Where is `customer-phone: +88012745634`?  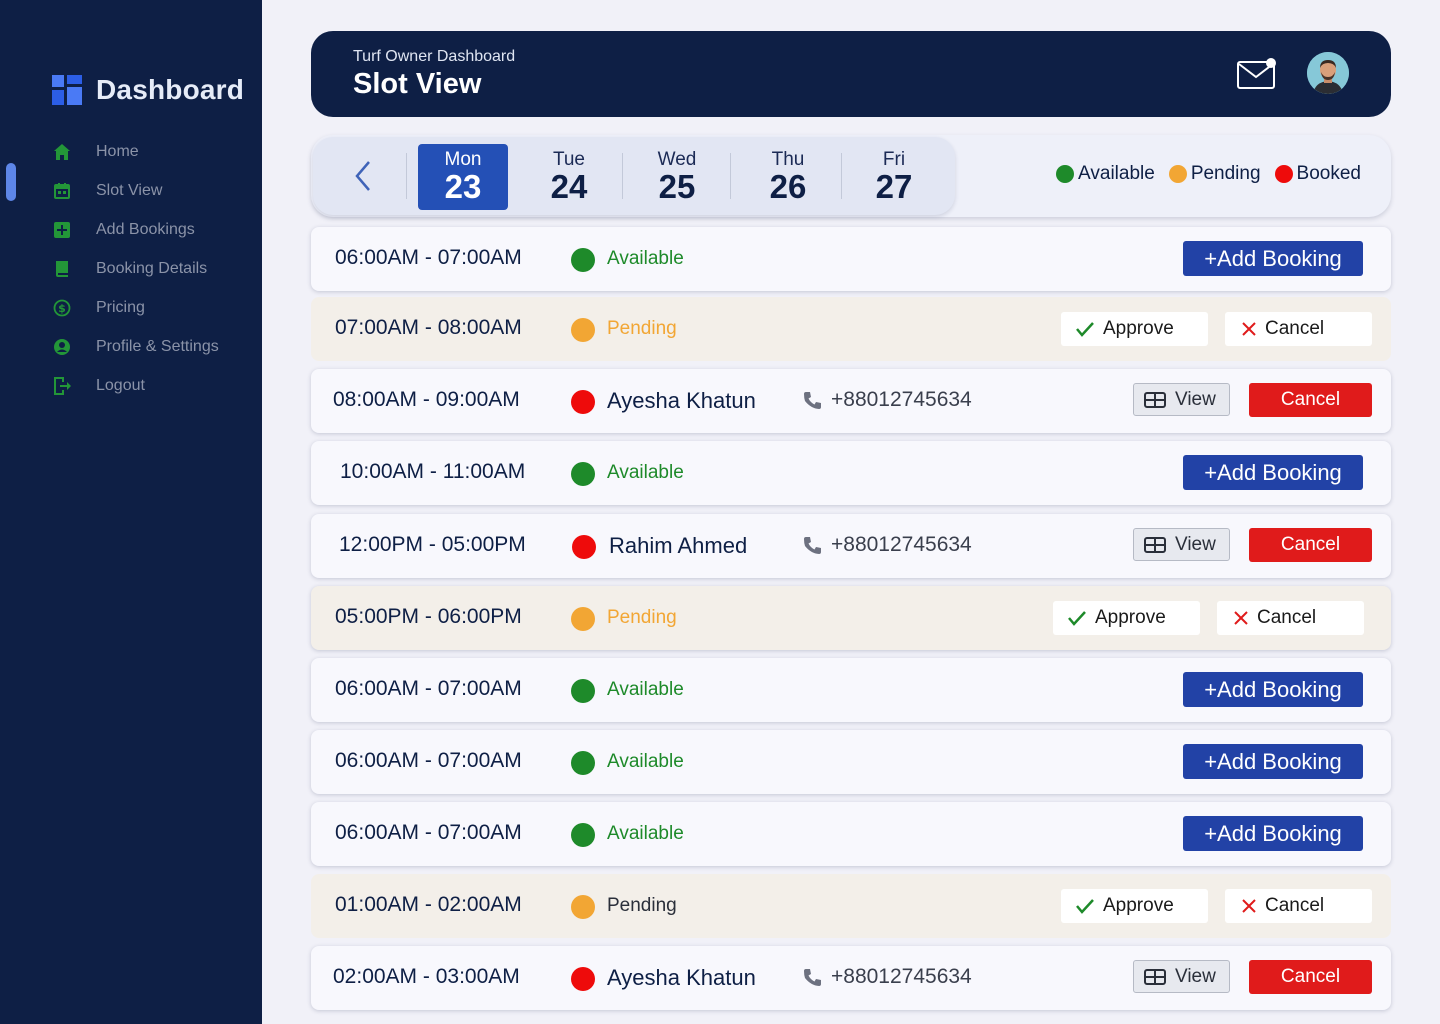 customer-phone: +88012745634 is located at coordinates (901, 544).